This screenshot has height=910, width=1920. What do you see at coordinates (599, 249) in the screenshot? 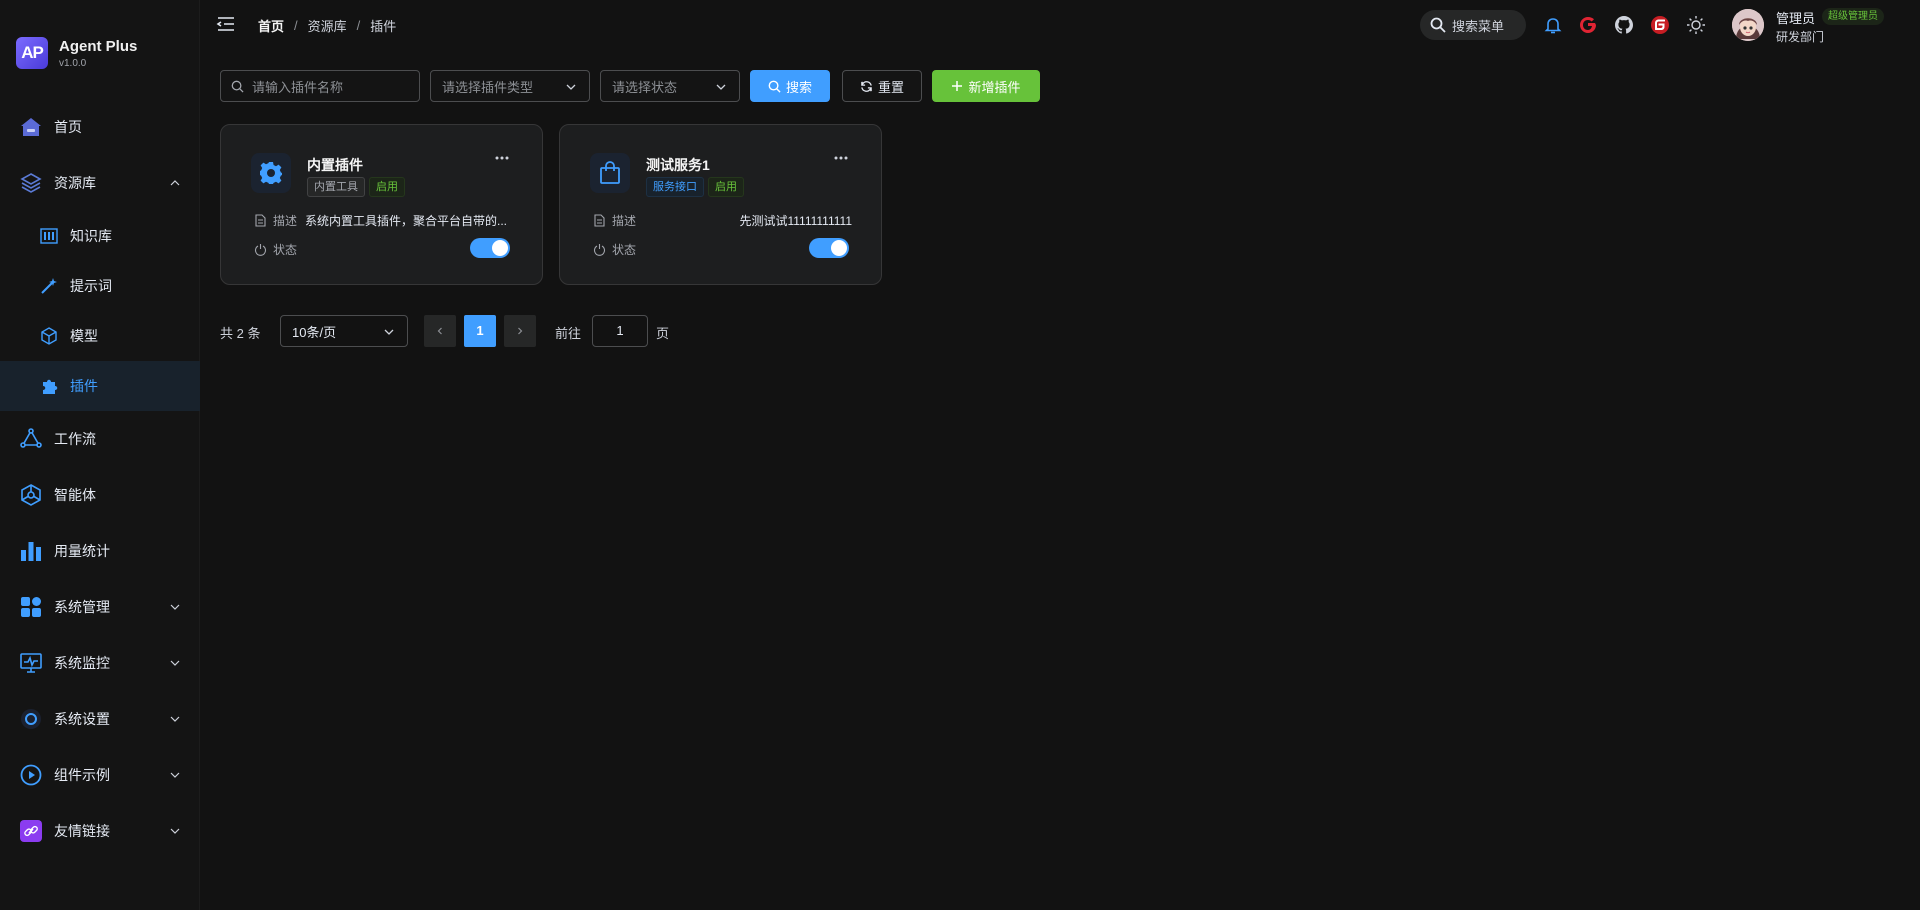
I see `power-icon` at bounding box center [599, 249].